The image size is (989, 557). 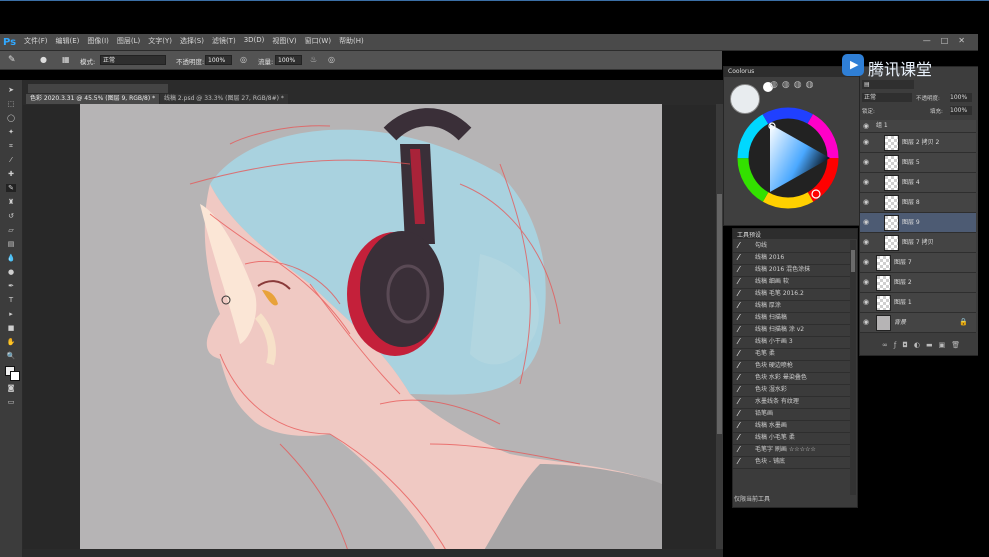 What do you see at coordinates (11, 202) in the screenshot?
I see `clone-stamp-tool-icon: ♜` at bounding box center [11, 202].